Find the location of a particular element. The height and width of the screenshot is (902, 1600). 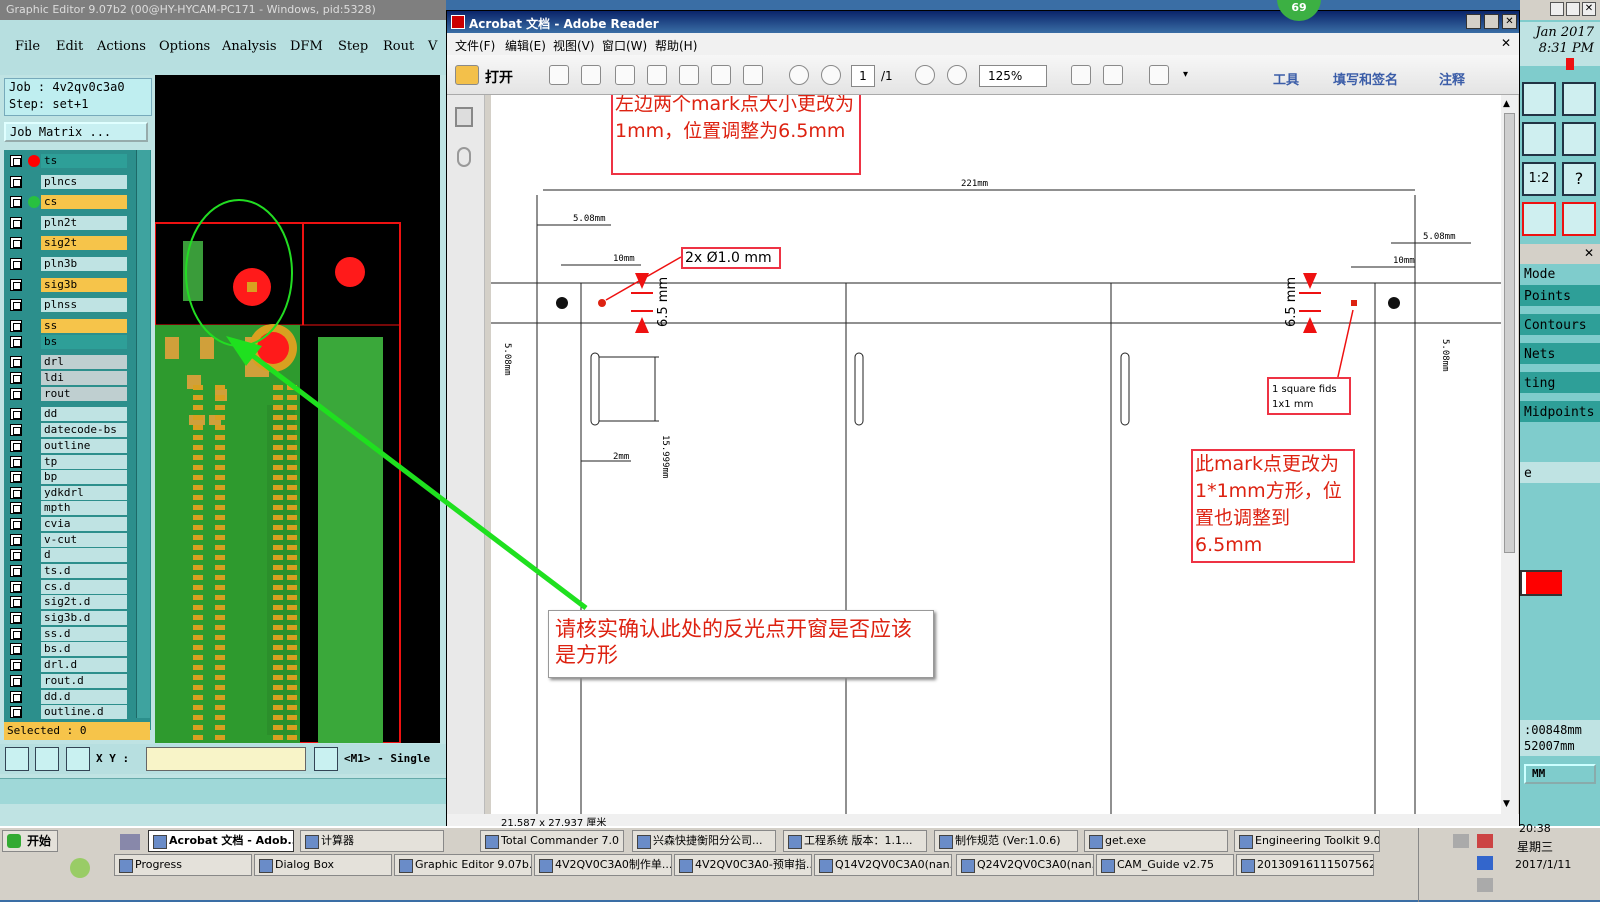

snake-icon is located at coordinates (1579, 139).